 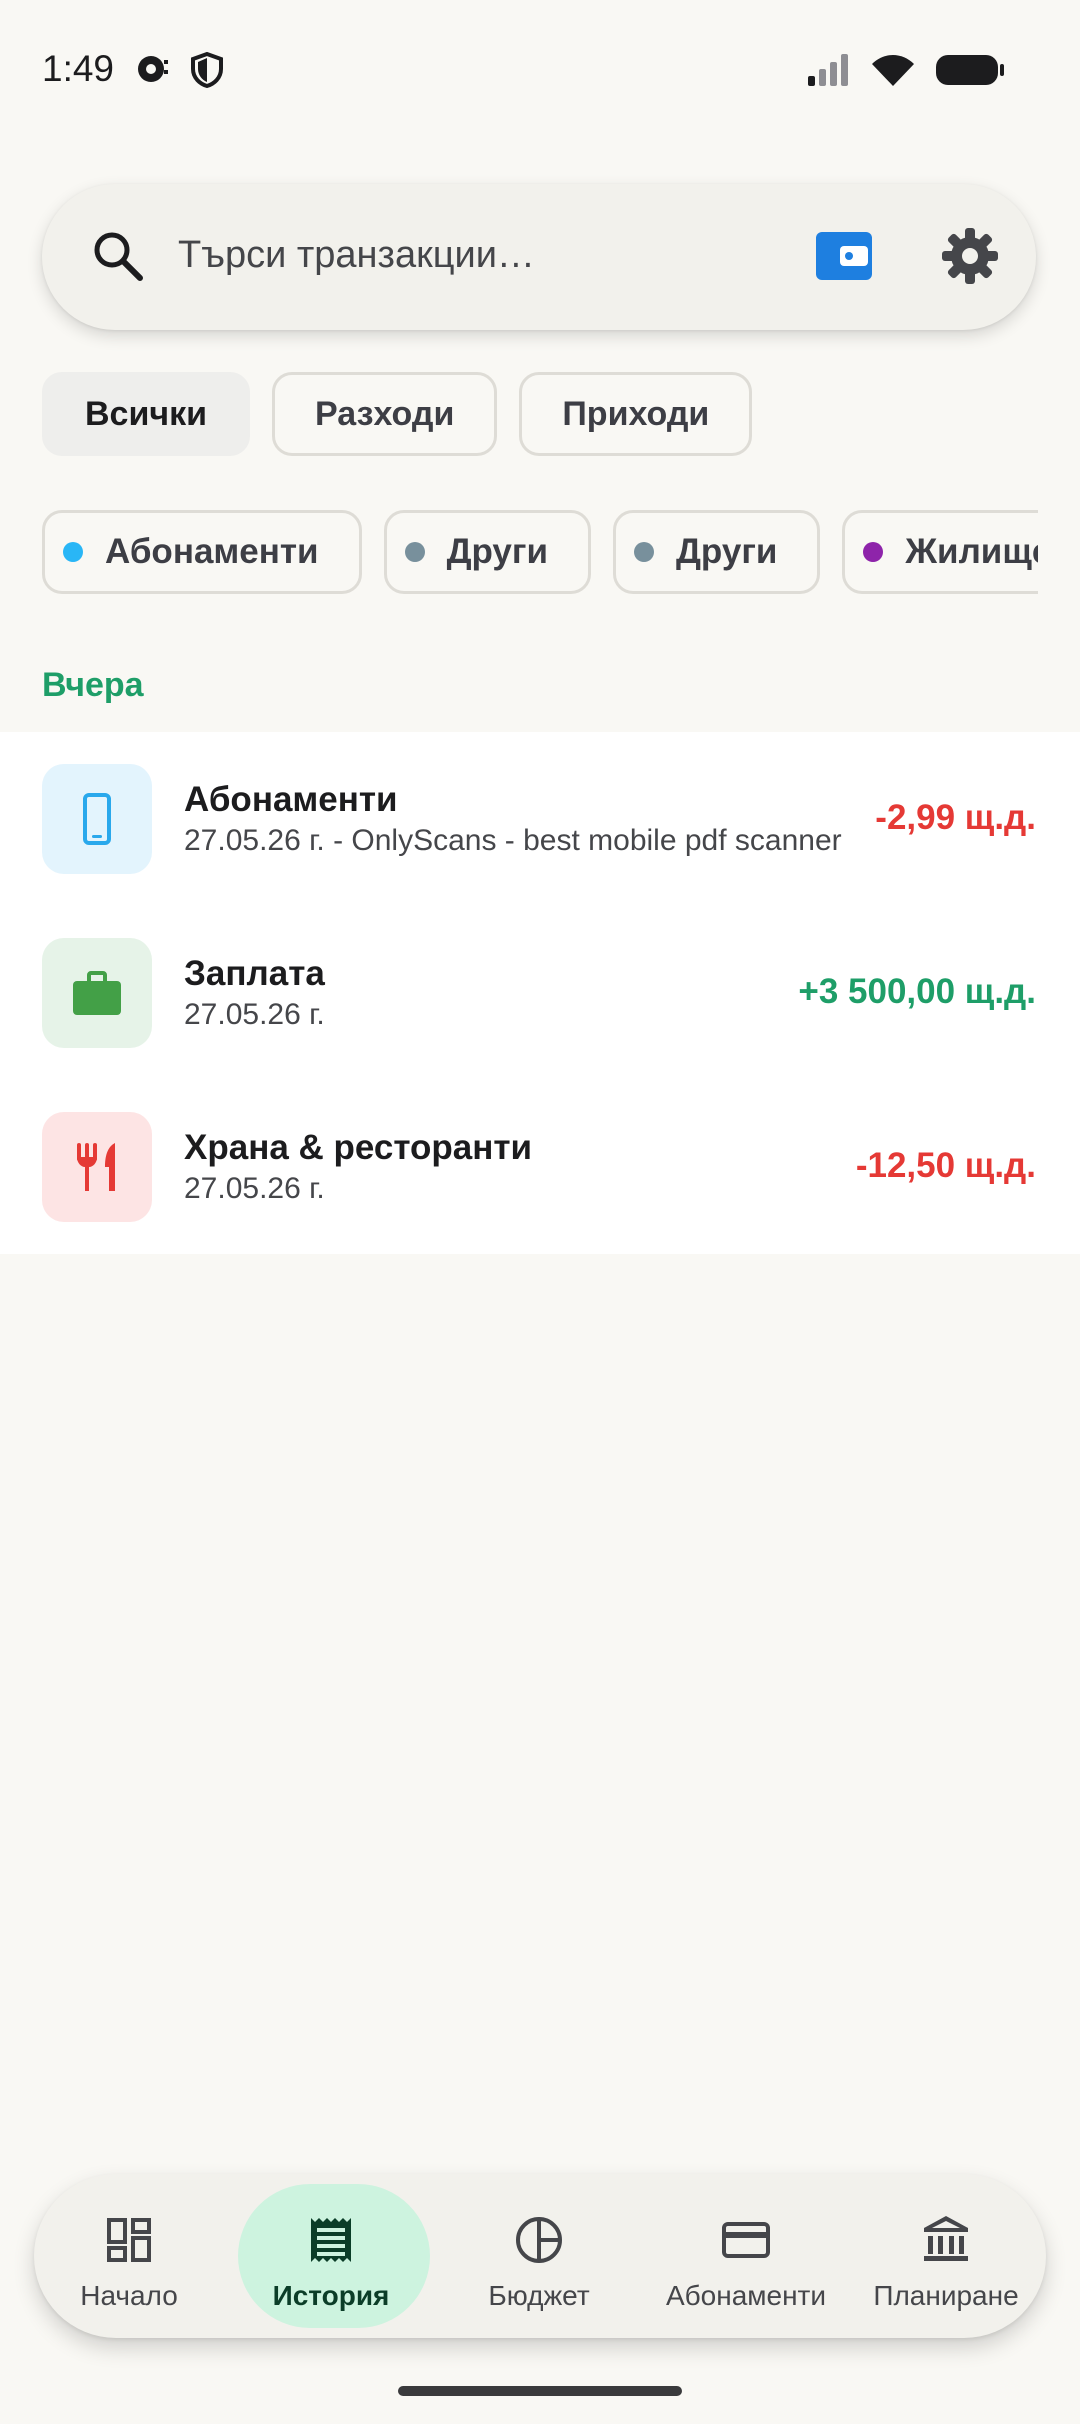 What do you see at coordinates (970, 70) in the screenshot?
I see `battery-icon` at bounding box center [970, 70].